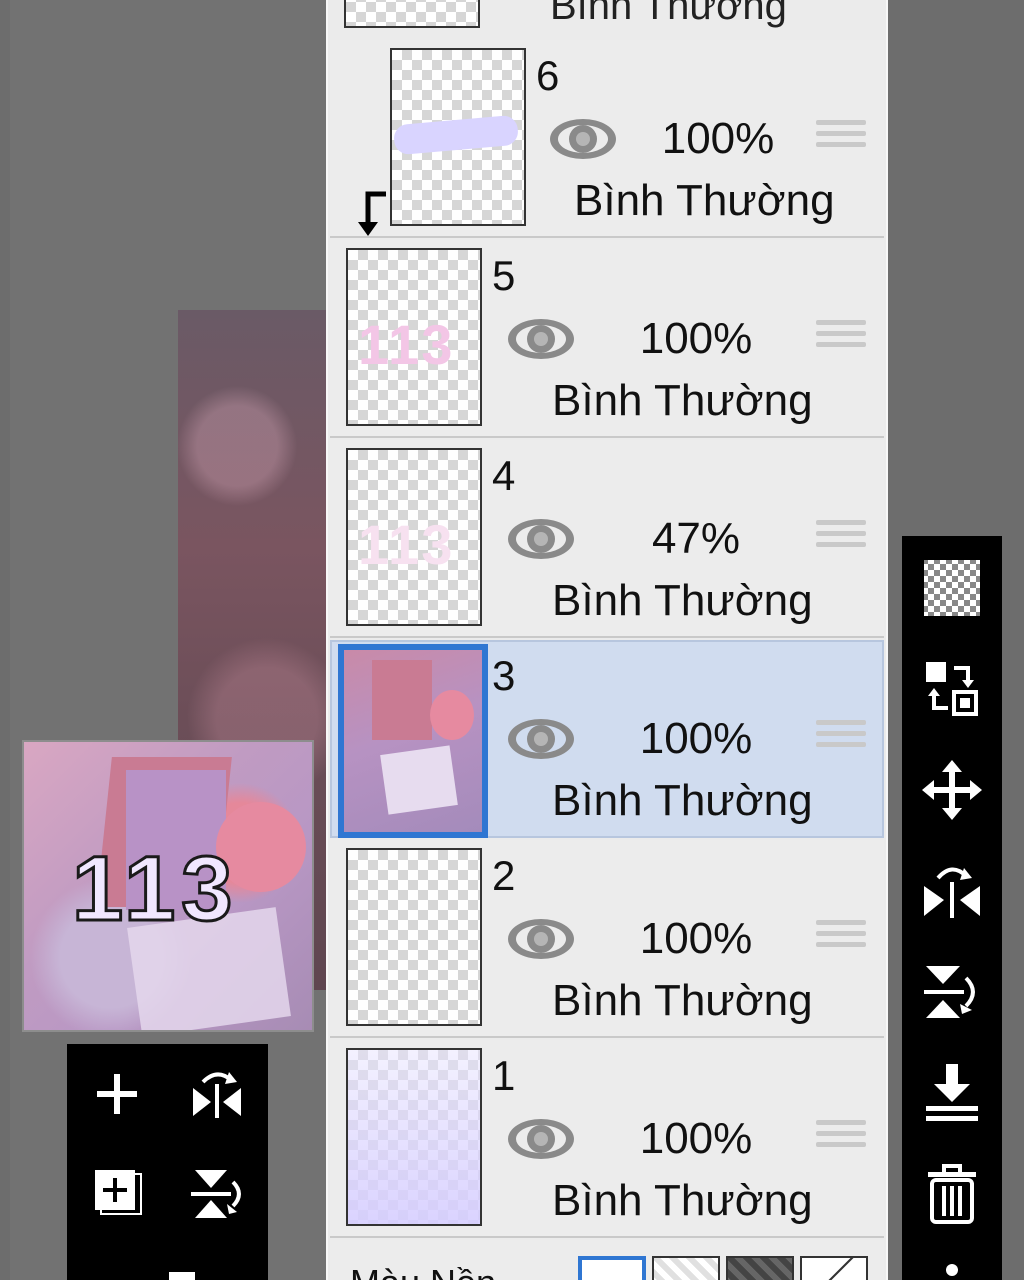  I want to click on delete-icon, so click(952, 1194).